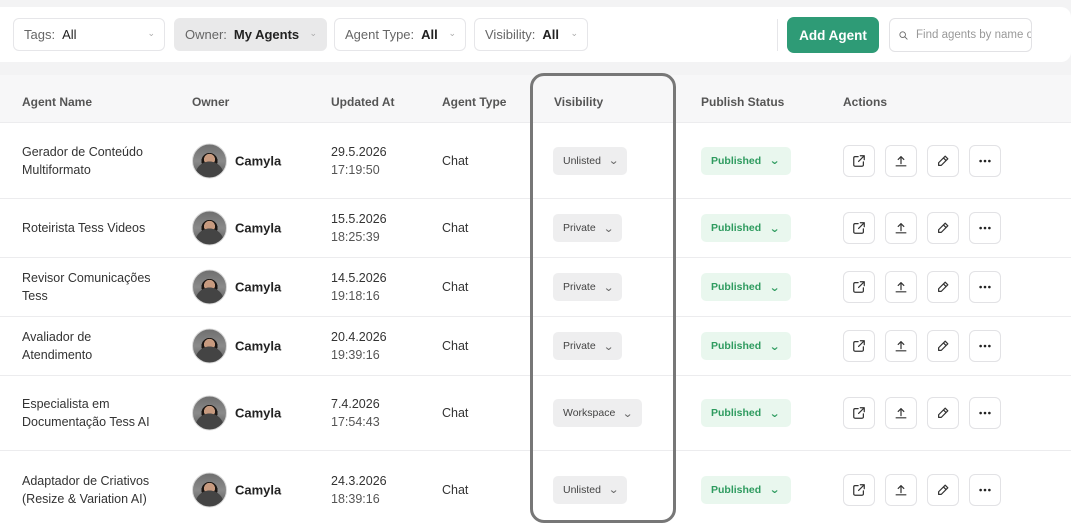  I want to click on agent-name: Roteirista Tess Videos, so click(87, 228).